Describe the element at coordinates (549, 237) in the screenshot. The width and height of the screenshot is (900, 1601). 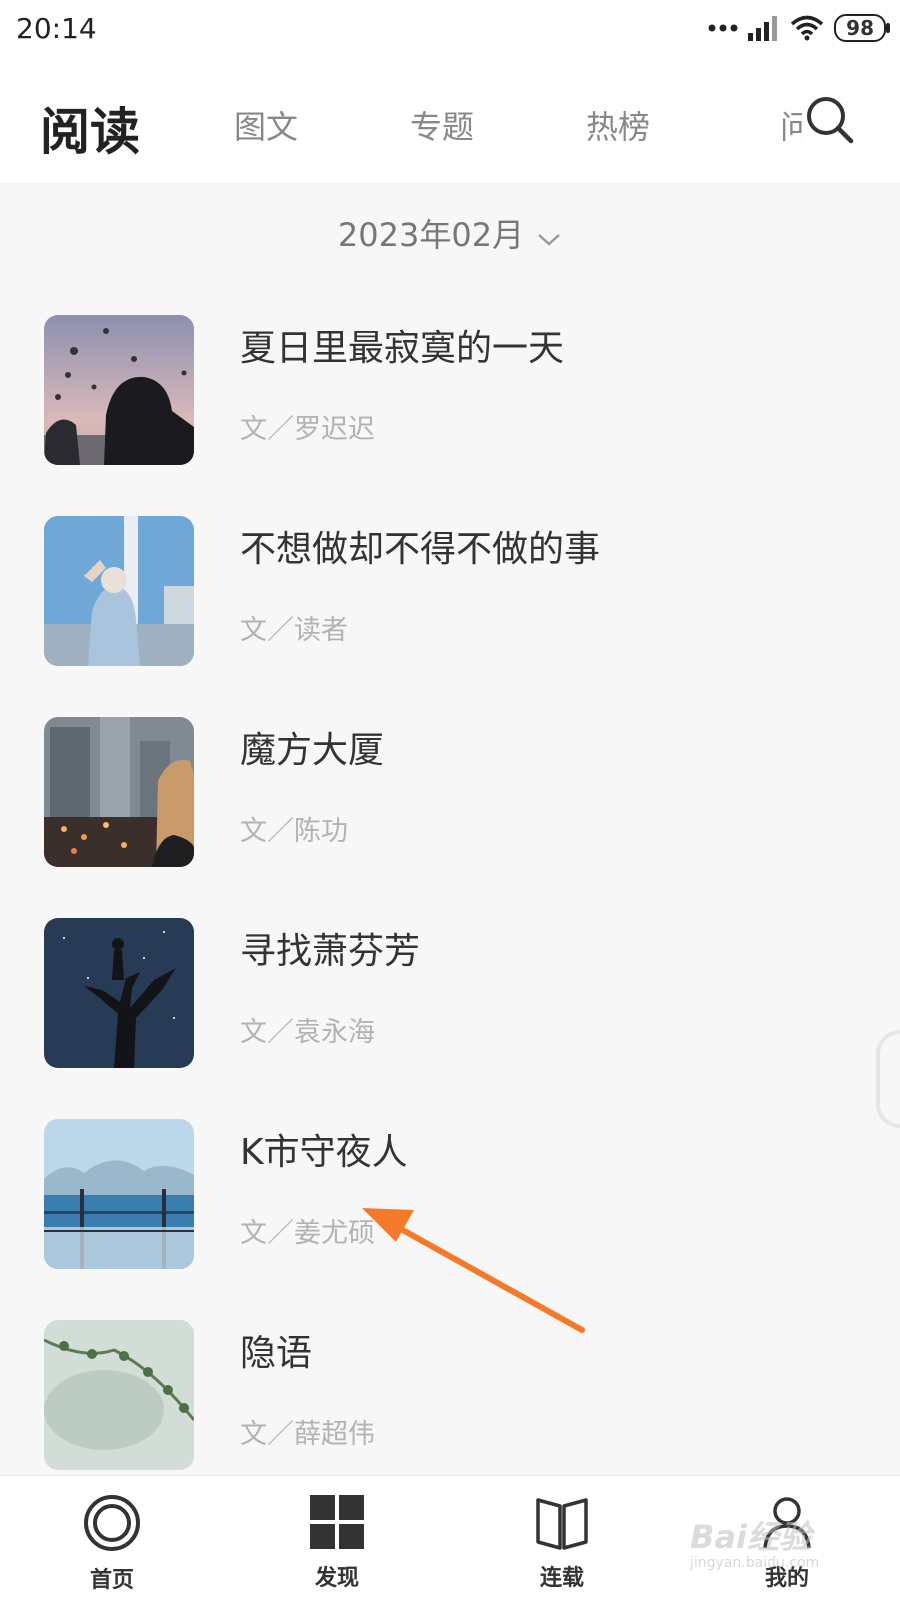
I see `chevron-down-icon` at that location.